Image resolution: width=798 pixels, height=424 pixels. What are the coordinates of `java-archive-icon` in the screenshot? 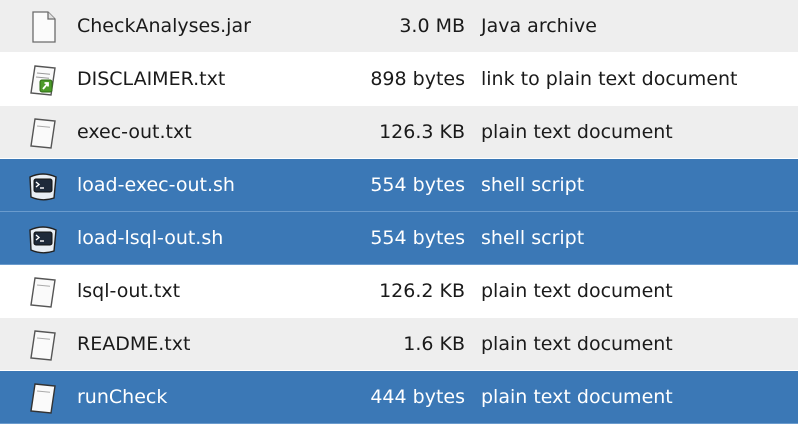 It's located at (43, 27).